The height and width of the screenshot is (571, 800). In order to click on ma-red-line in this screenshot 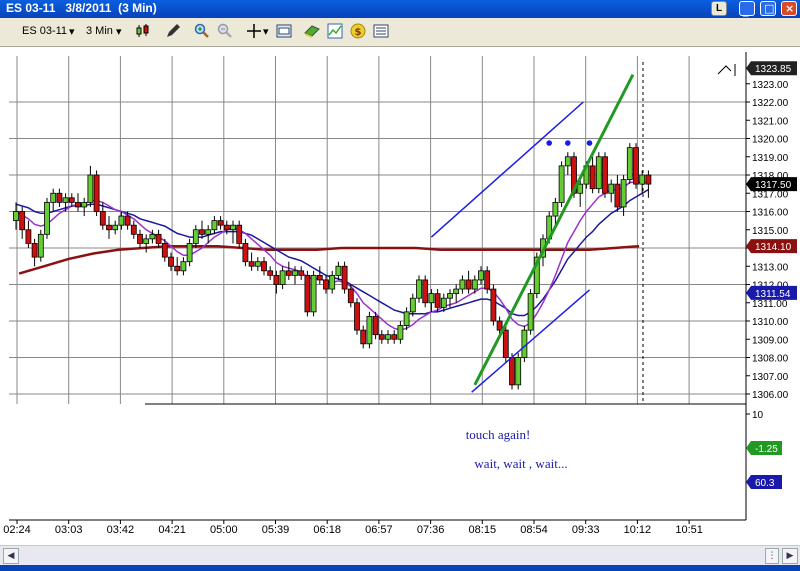, I will do `click(329, 259)`.